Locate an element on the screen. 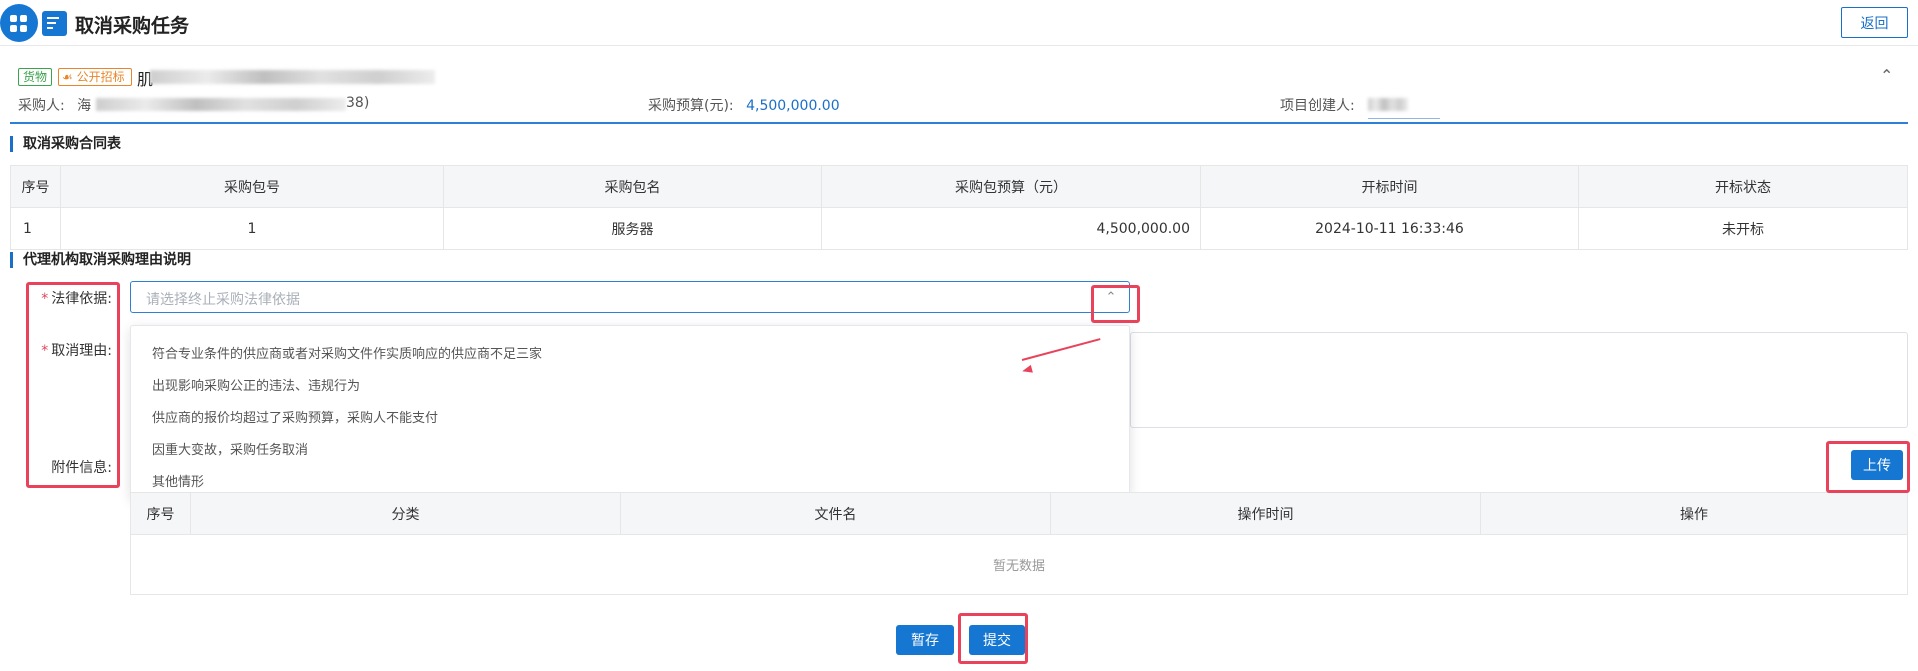 The height and width of the screenshot is (671, 1918). cell-package-no: 1 is located at coordinates (252, 228).